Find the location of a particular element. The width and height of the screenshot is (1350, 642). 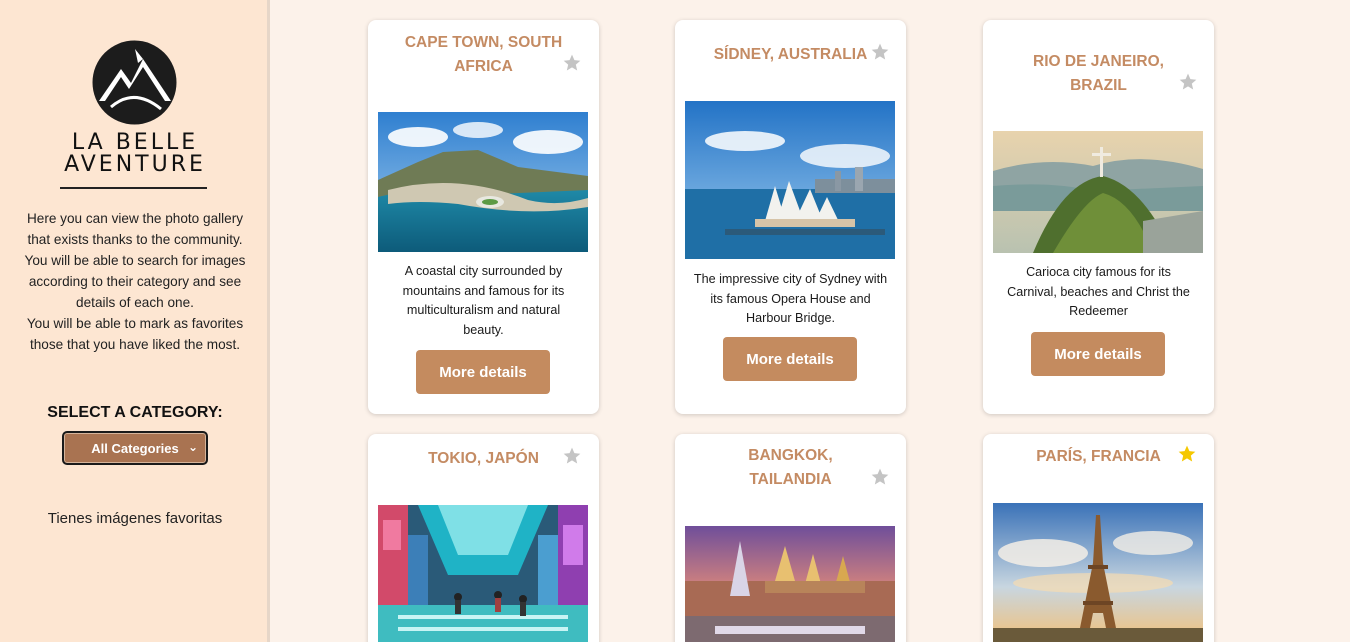

card-title: RIO DE JANEIRO, BRAZIL is located at coordinates (1098, 74).